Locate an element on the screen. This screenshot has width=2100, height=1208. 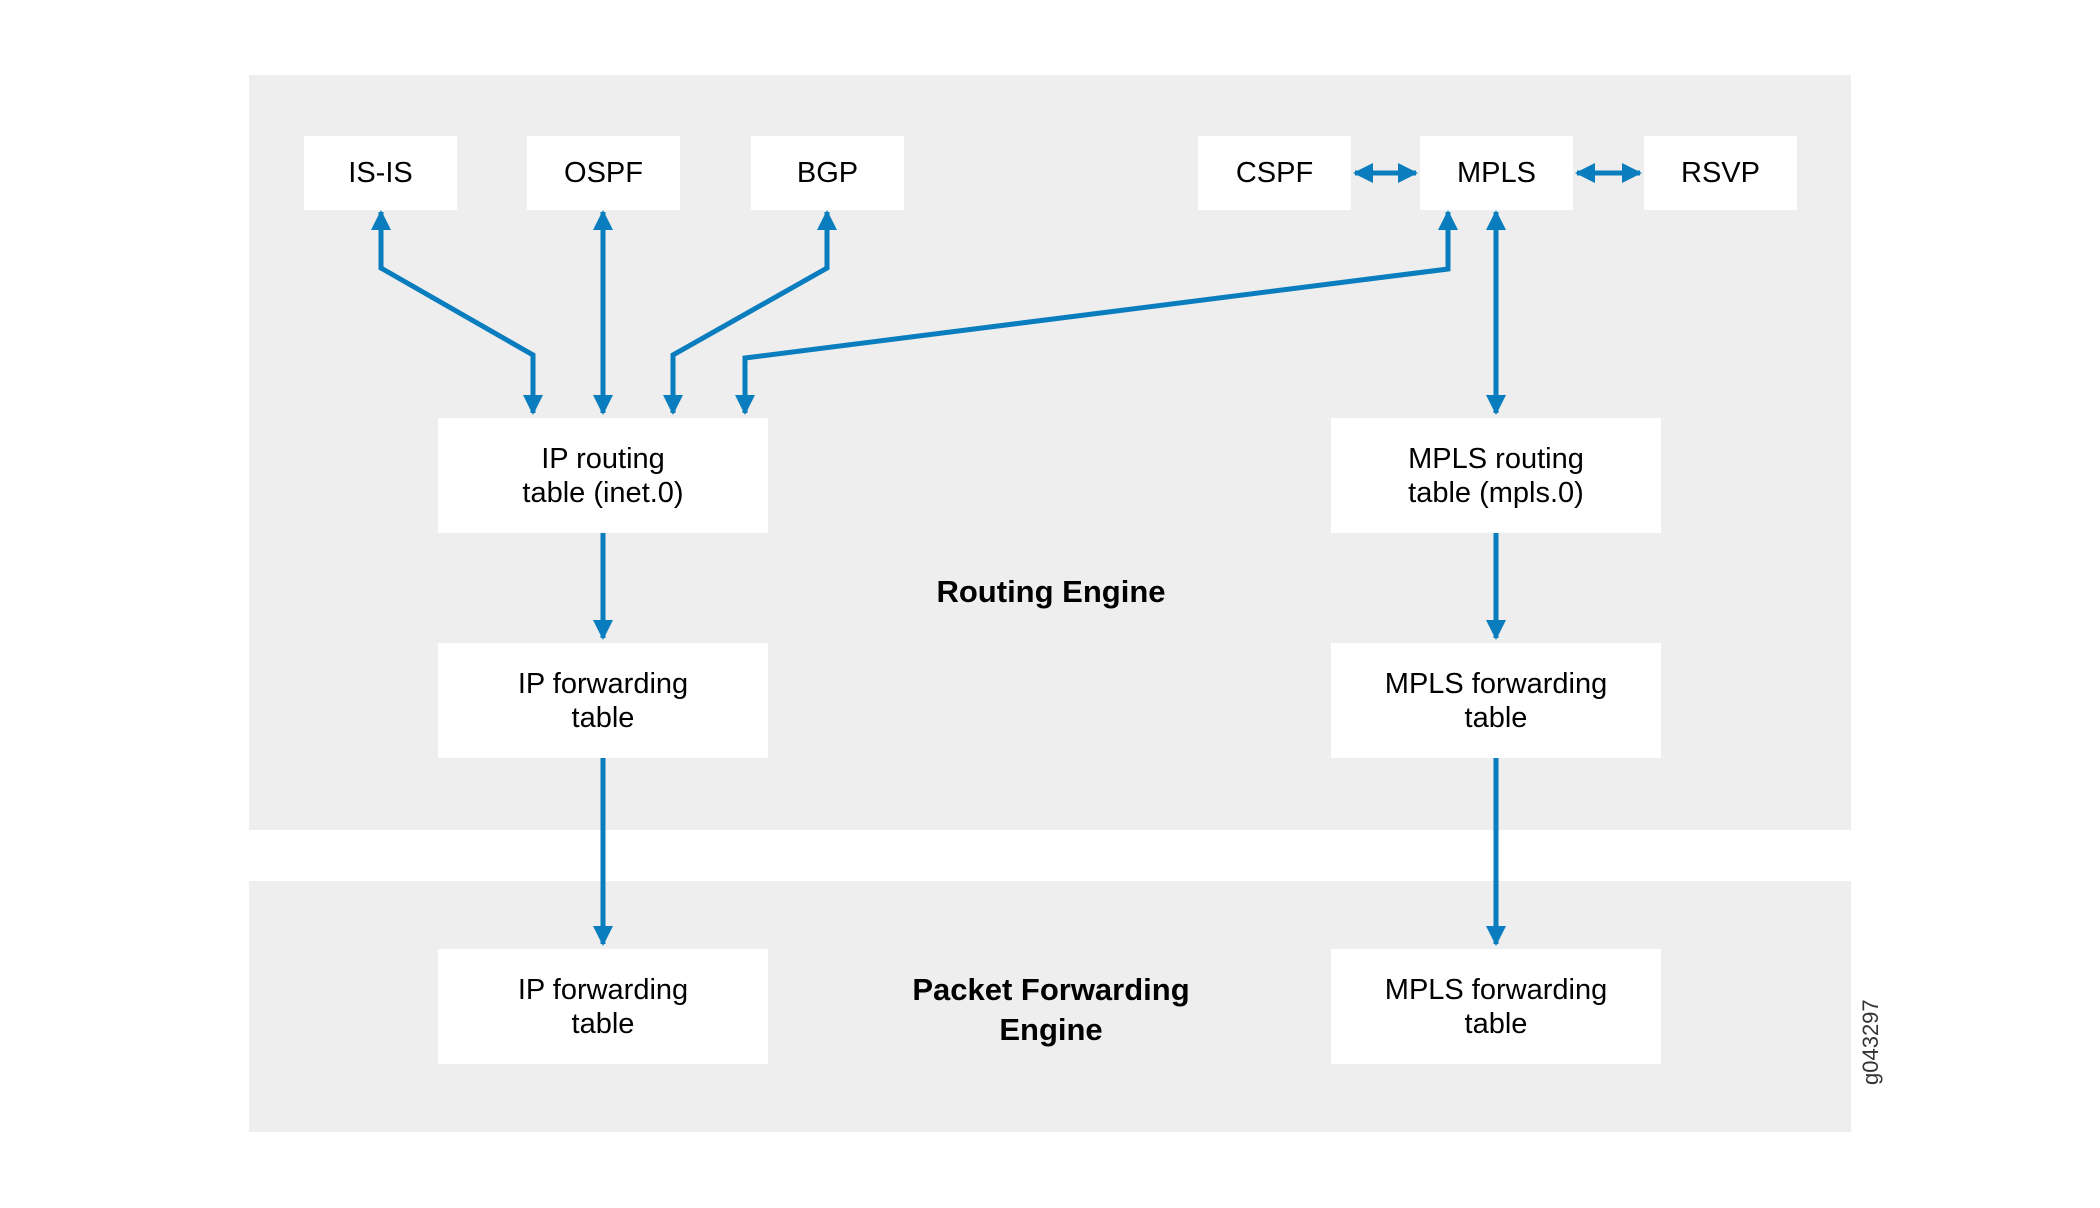
arrow-isis-ip-routing is located at coordinates (457, 312).